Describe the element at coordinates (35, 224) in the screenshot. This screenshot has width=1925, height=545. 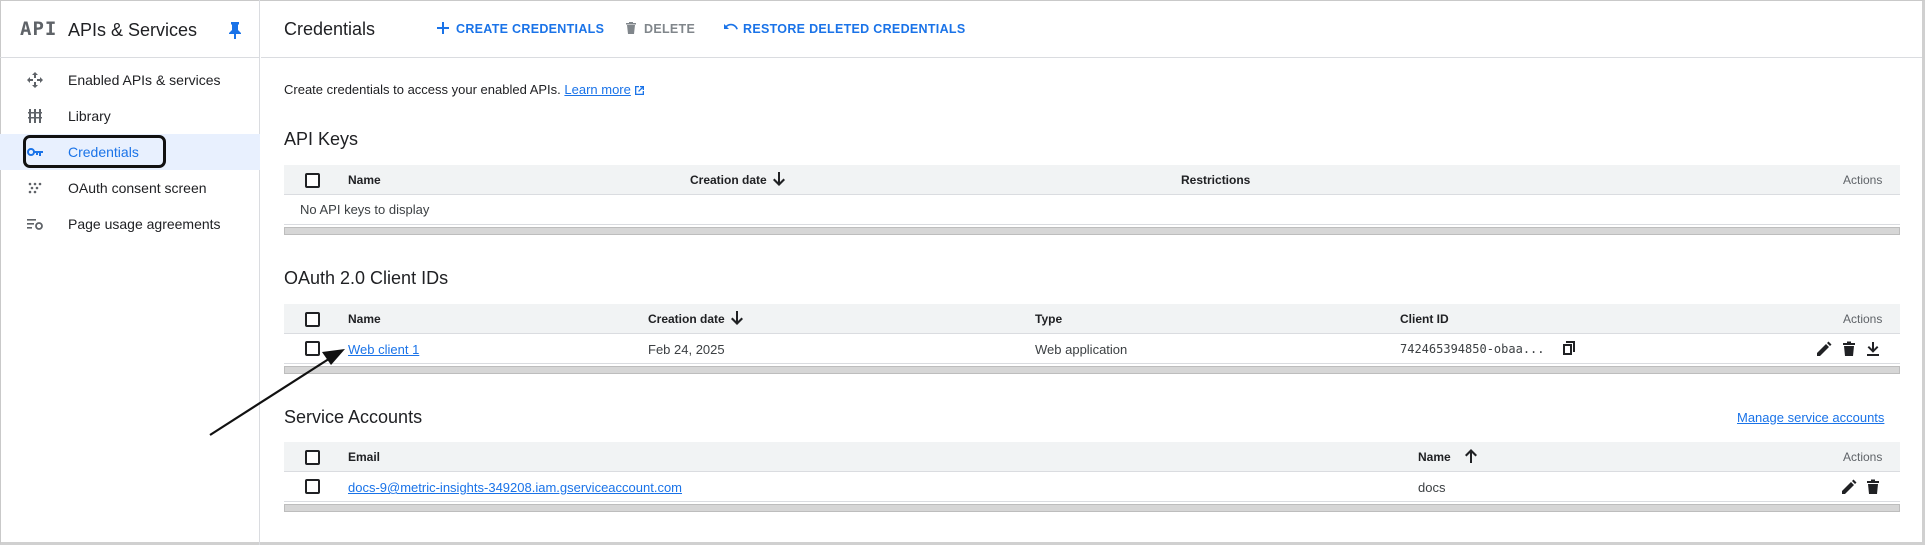
I see `settings-list-icon` at that location.